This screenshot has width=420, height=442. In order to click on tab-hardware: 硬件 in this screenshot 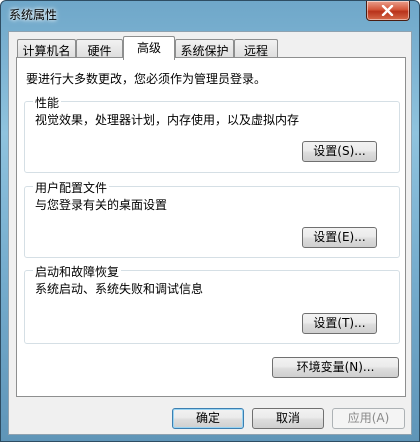, I will do `click(99, 49)`.